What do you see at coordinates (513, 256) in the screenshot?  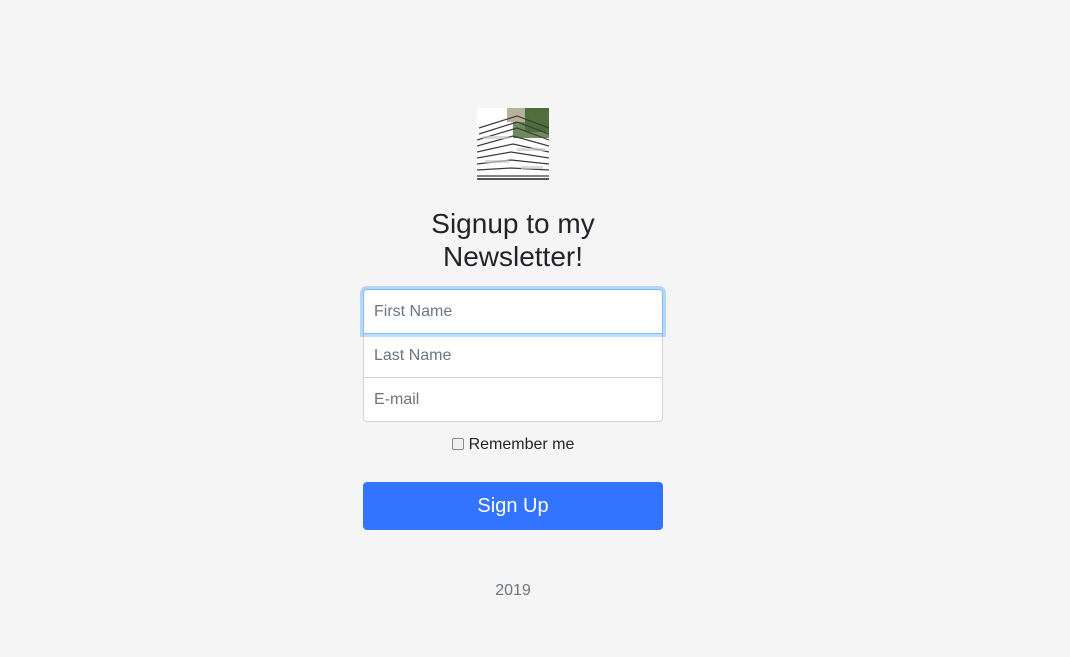 I see `title-line-2: Newsletter!` at bounding box center [513, 256].